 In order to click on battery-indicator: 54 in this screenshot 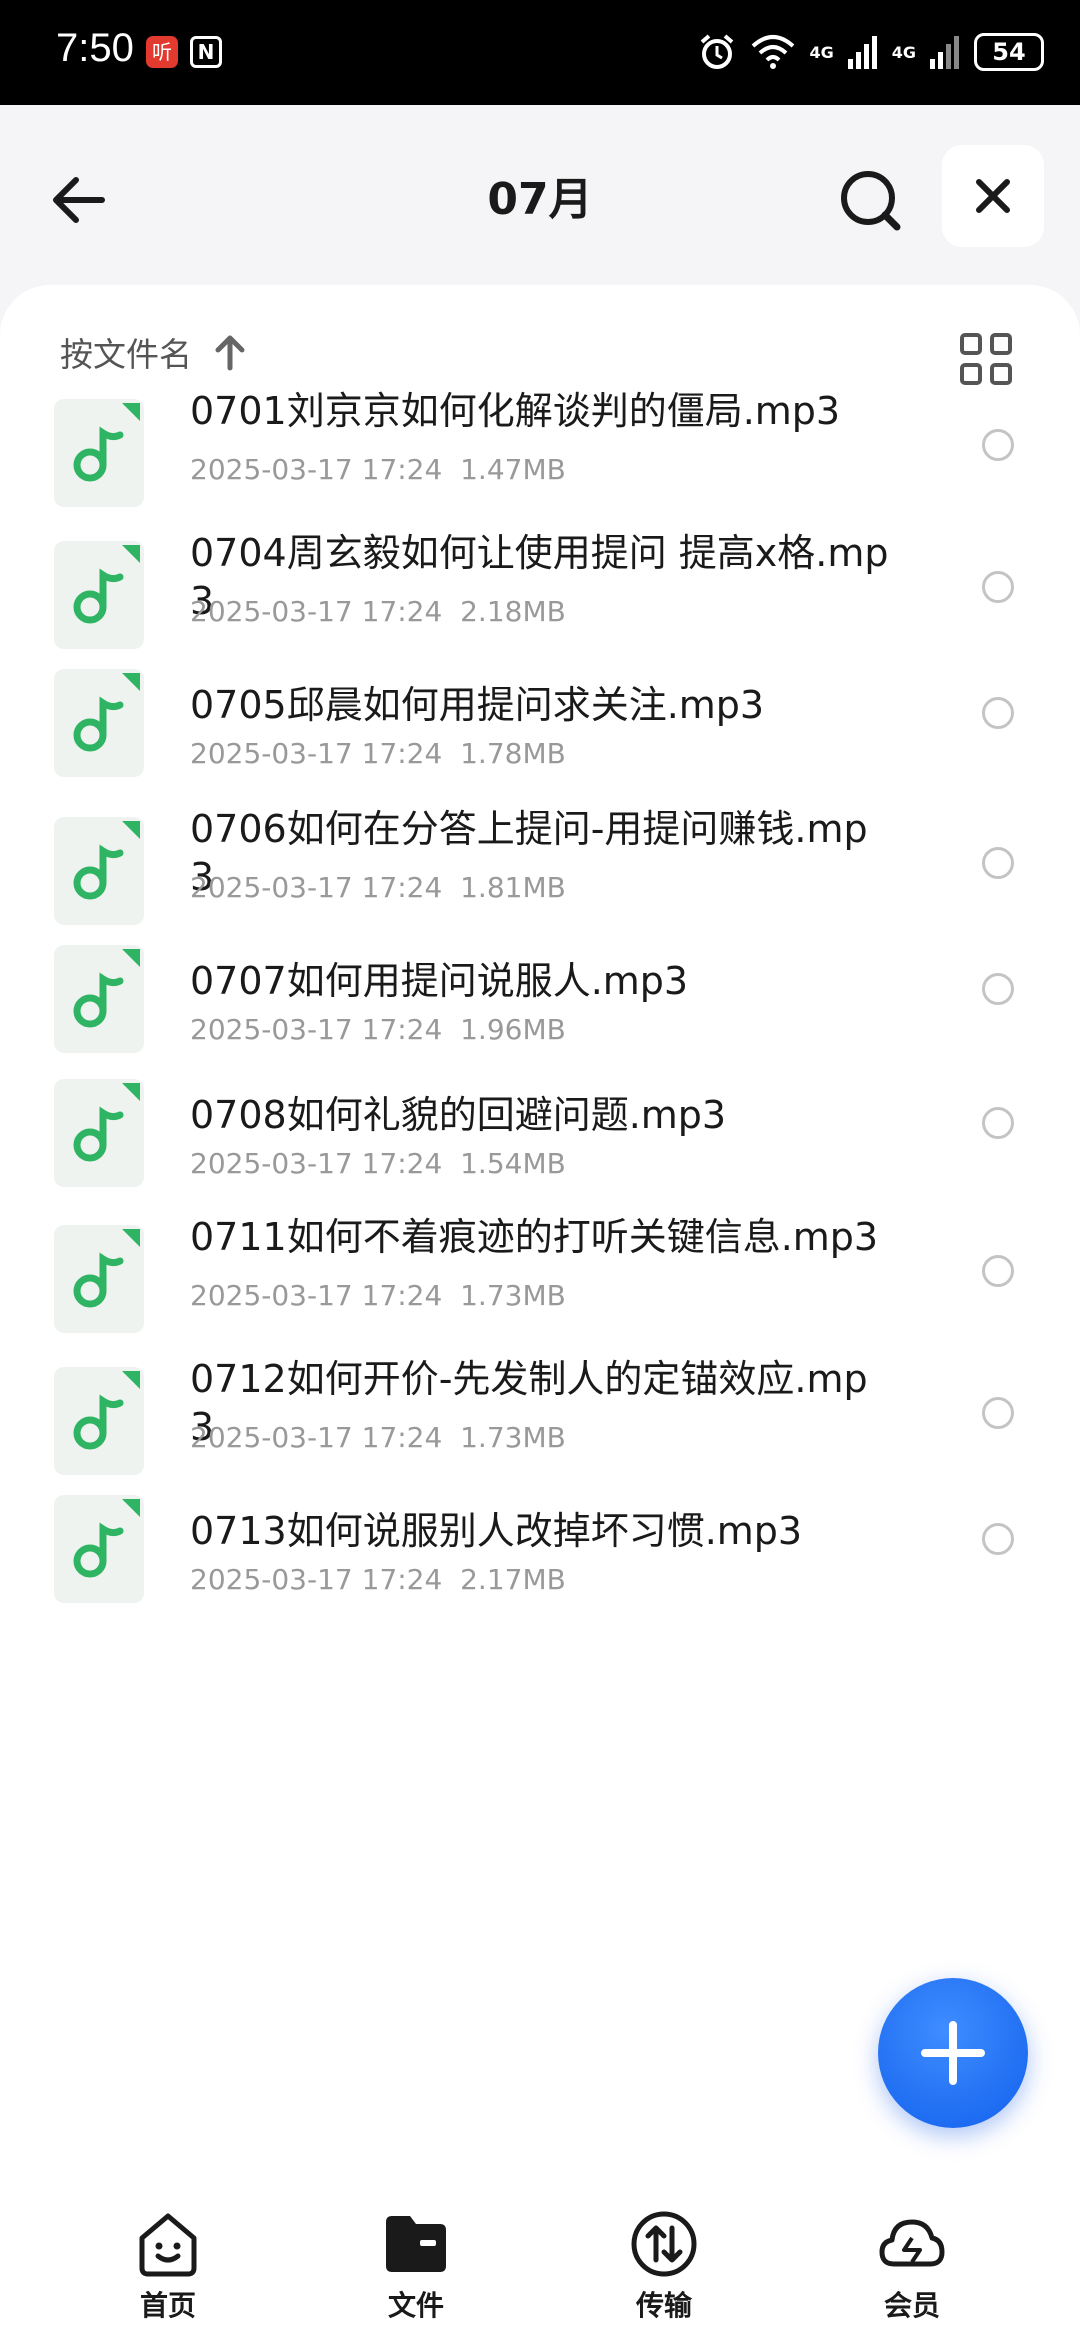, I will do `click(1009, 52)`.